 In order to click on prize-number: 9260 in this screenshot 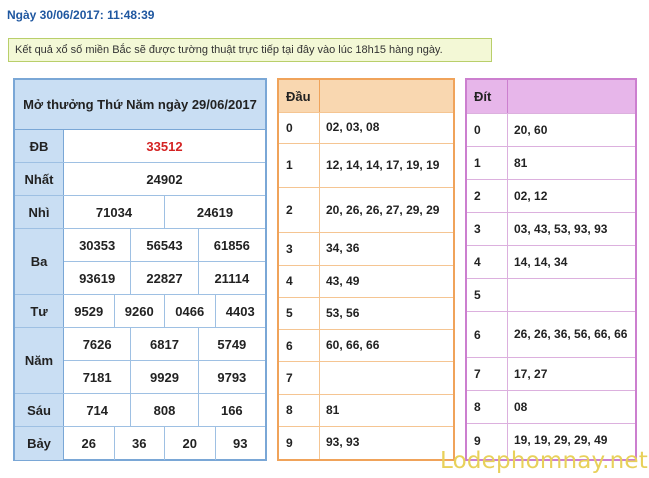, I will do `click(139, 311)`.